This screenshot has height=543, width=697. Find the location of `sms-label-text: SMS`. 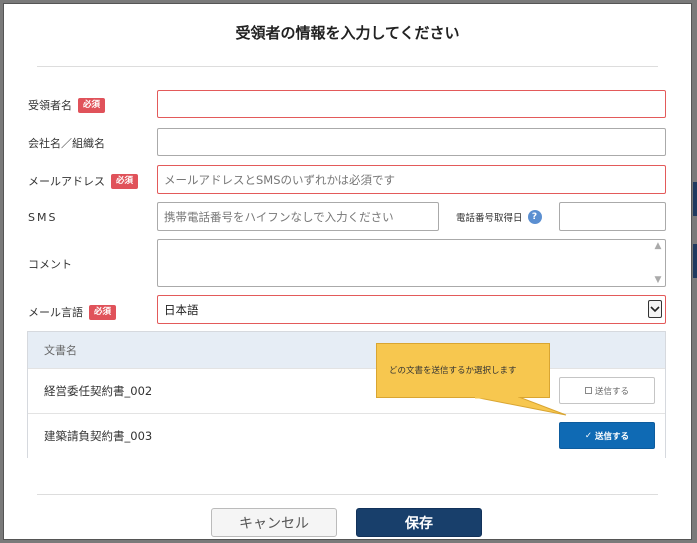

sms-label-text: SMS is located at coordinates (43, 217).